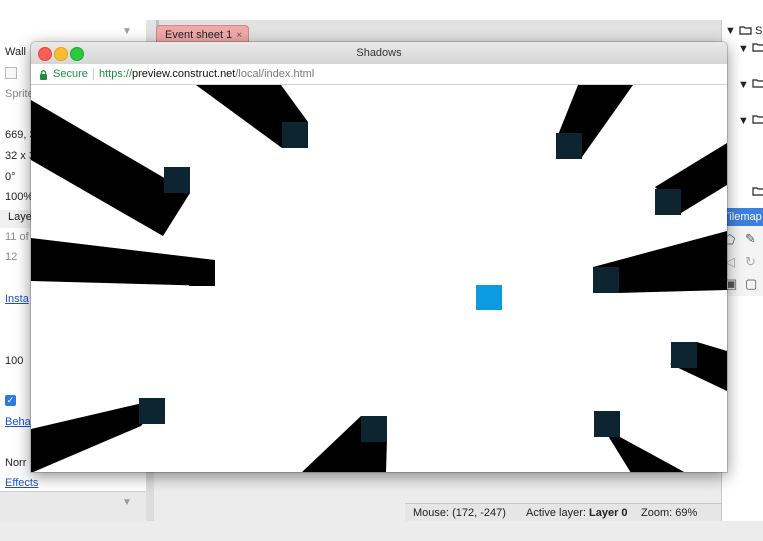 Image resolution: width=763 pixels, height=541 pixels. Describe the element at coordinates (73, 506) in the screenshot. I see `properties-scrollbar: ▼` at that location.